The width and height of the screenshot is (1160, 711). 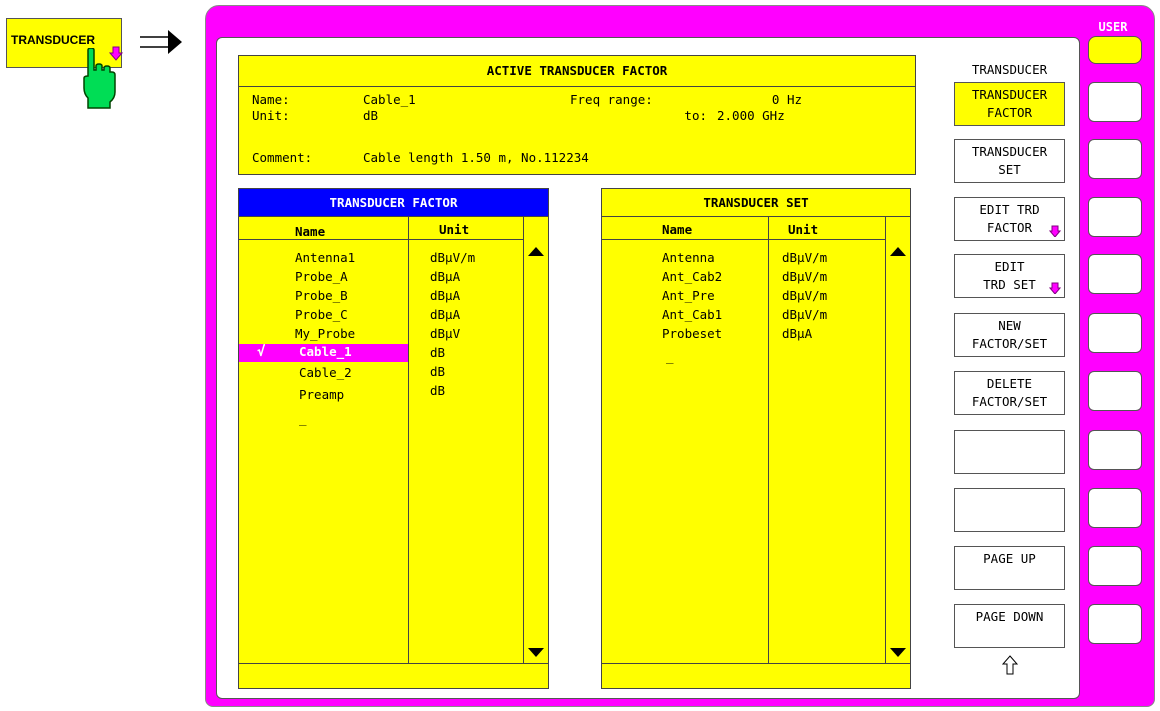 What do you see at coordinates (1009, 284) in the screenshot?
I see `softkey-line2: TRD SET` at bounding box center [1009, 284].